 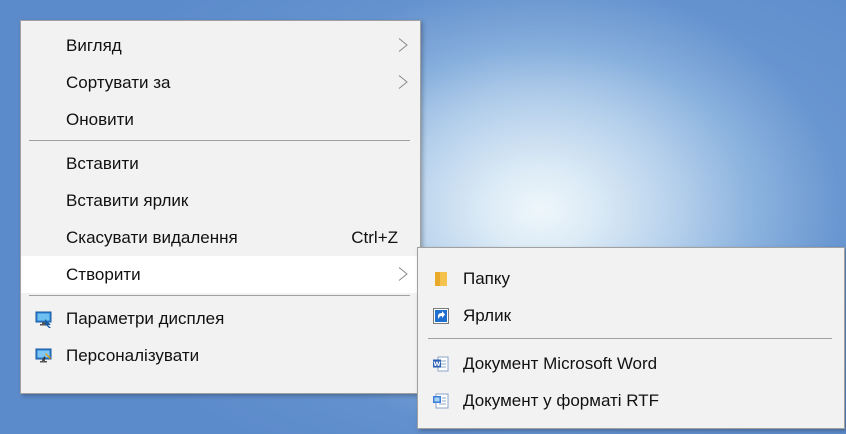 I want to click on menu-item-label: Параметри дисплея, so click(x=145, y=318).